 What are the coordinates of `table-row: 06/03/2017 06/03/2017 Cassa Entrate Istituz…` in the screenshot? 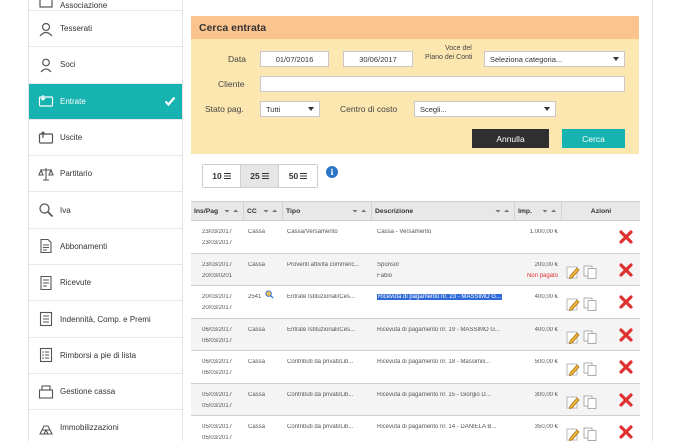 It's located at (415, 334).